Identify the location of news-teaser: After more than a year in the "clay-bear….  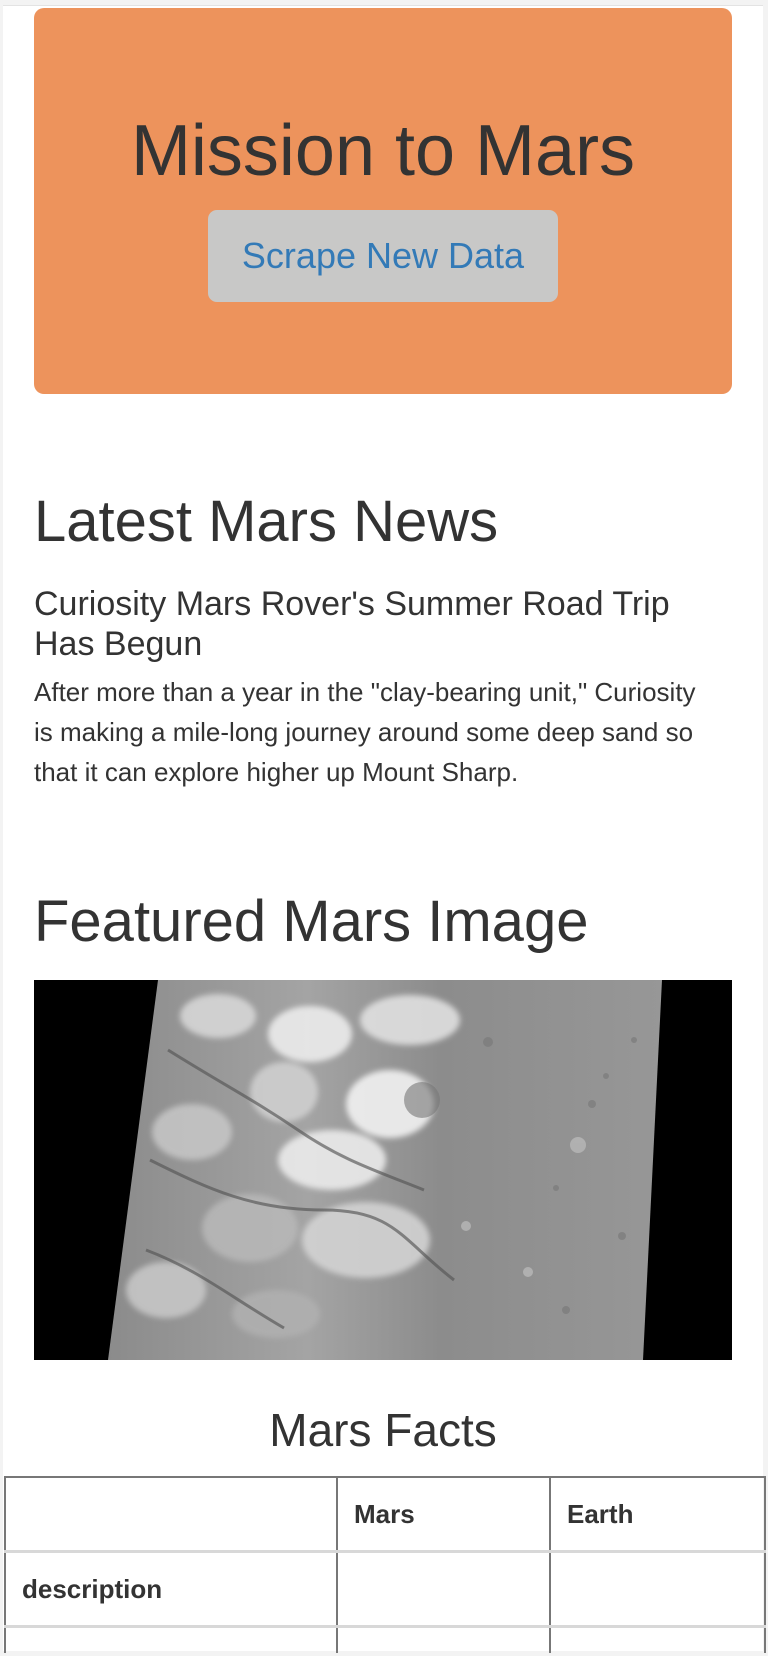
(365, 732).